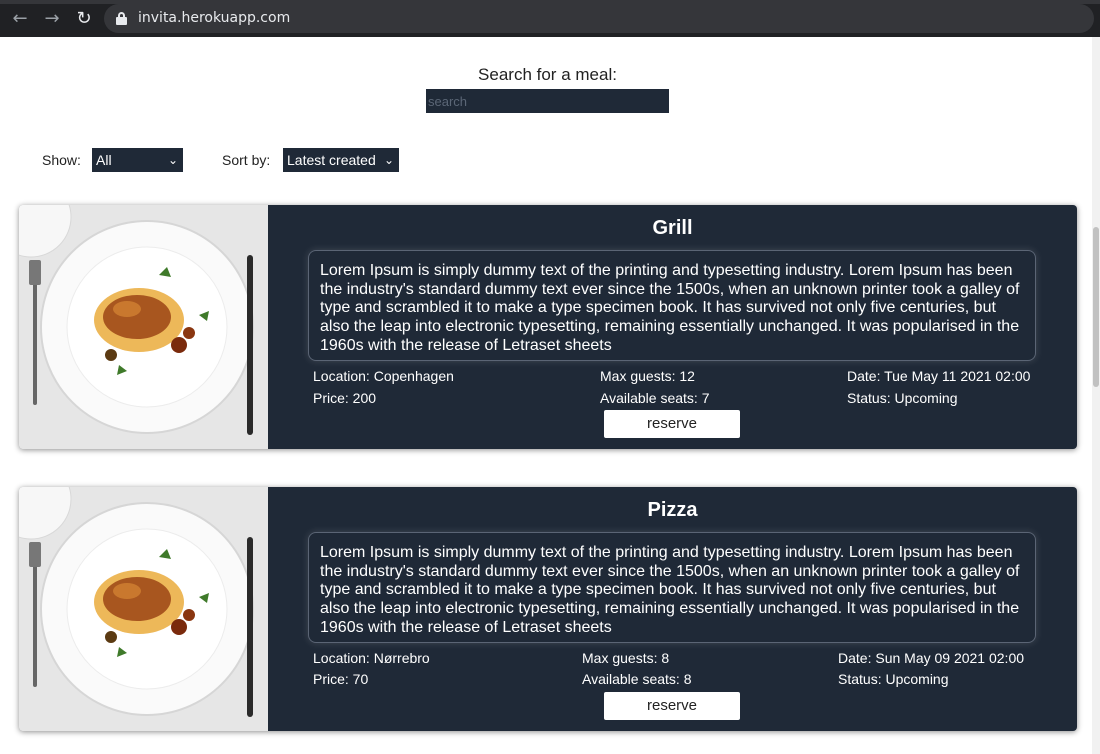 Image resolution: width=1100 pixels, height=754 pixels. What do you see at coordinates (672, 228) in the screenshot?
I see `meal-title: Grill` at bounding box center [672, 228].